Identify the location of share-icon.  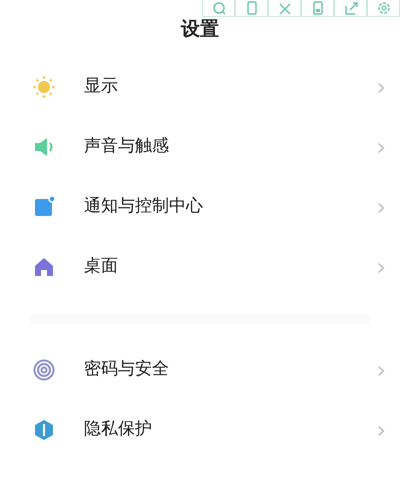
(350, 8).